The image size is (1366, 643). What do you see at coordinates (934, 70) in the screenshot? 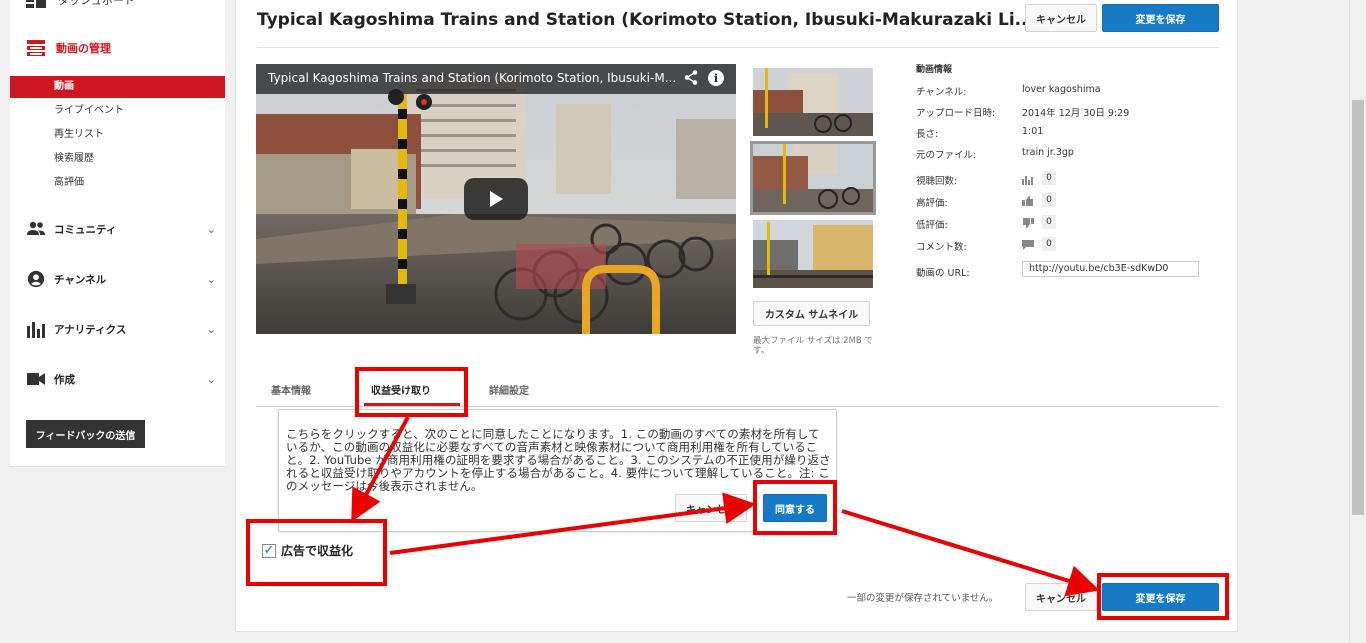
I see `video-info-heading: 動画情報` at bounding box center [934, 70].